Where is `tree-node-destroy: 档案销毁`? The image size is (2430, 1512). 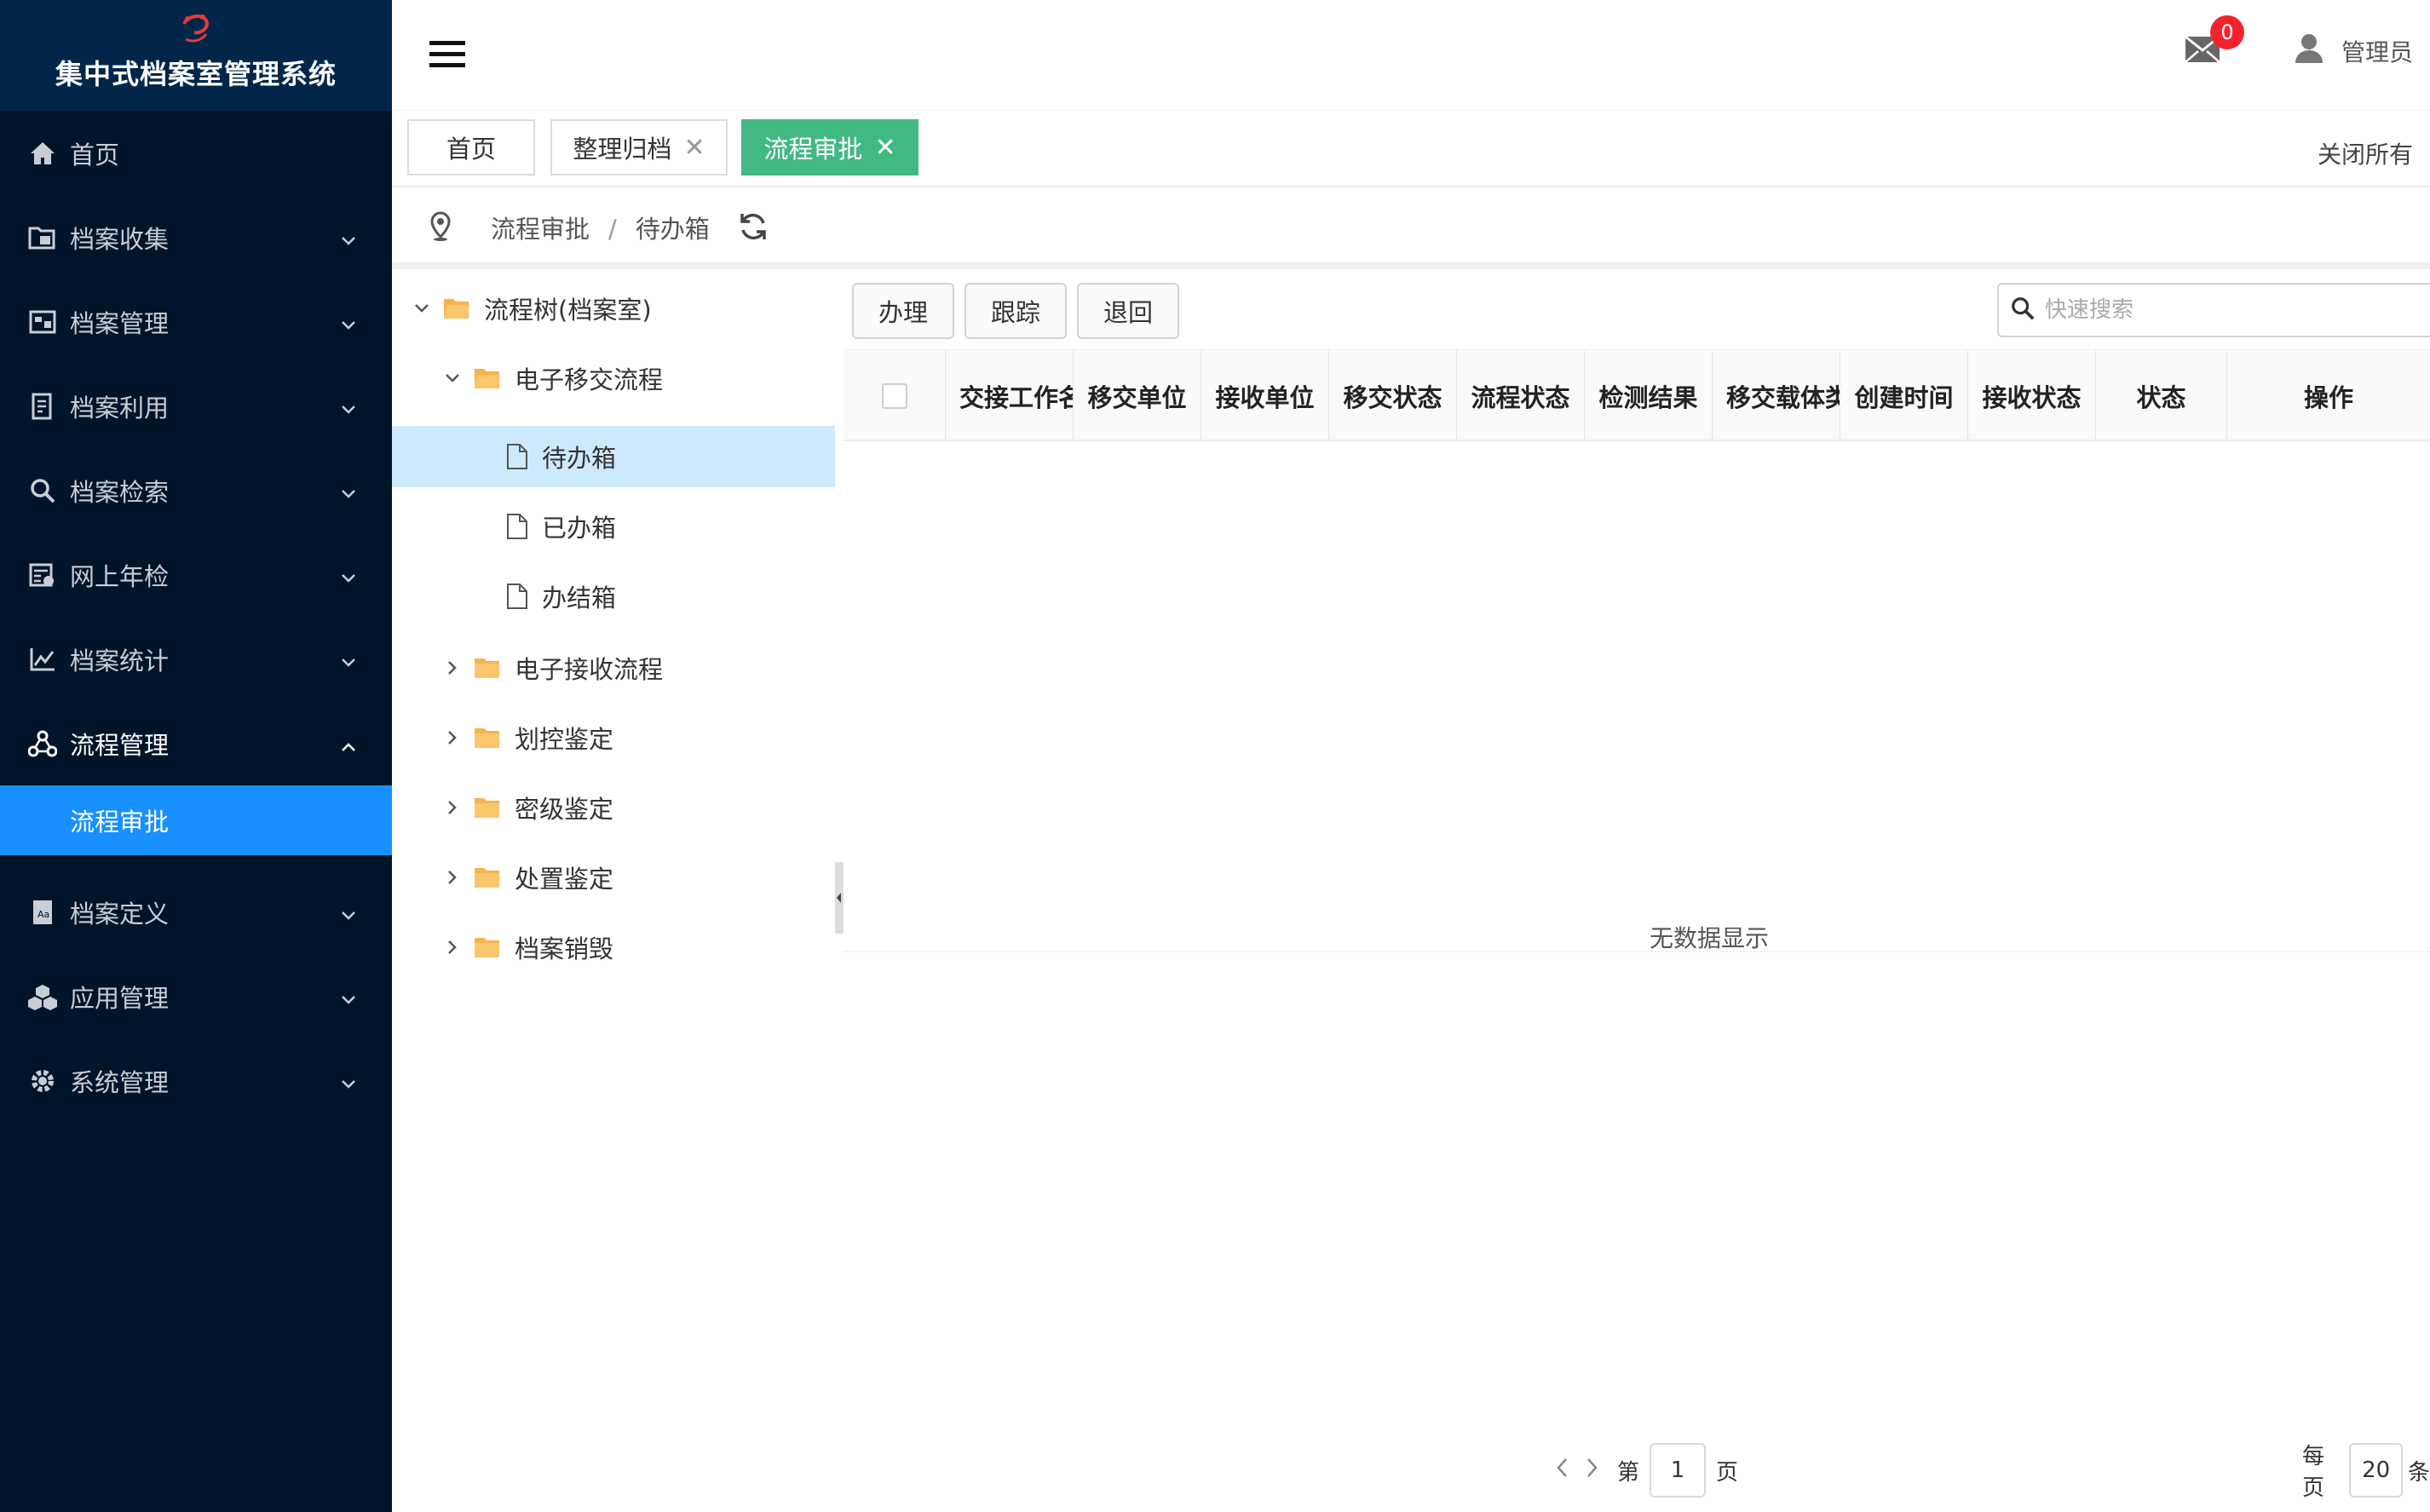
tree-node-destroy: 档案销毁 is located at coordinates (526, 947).